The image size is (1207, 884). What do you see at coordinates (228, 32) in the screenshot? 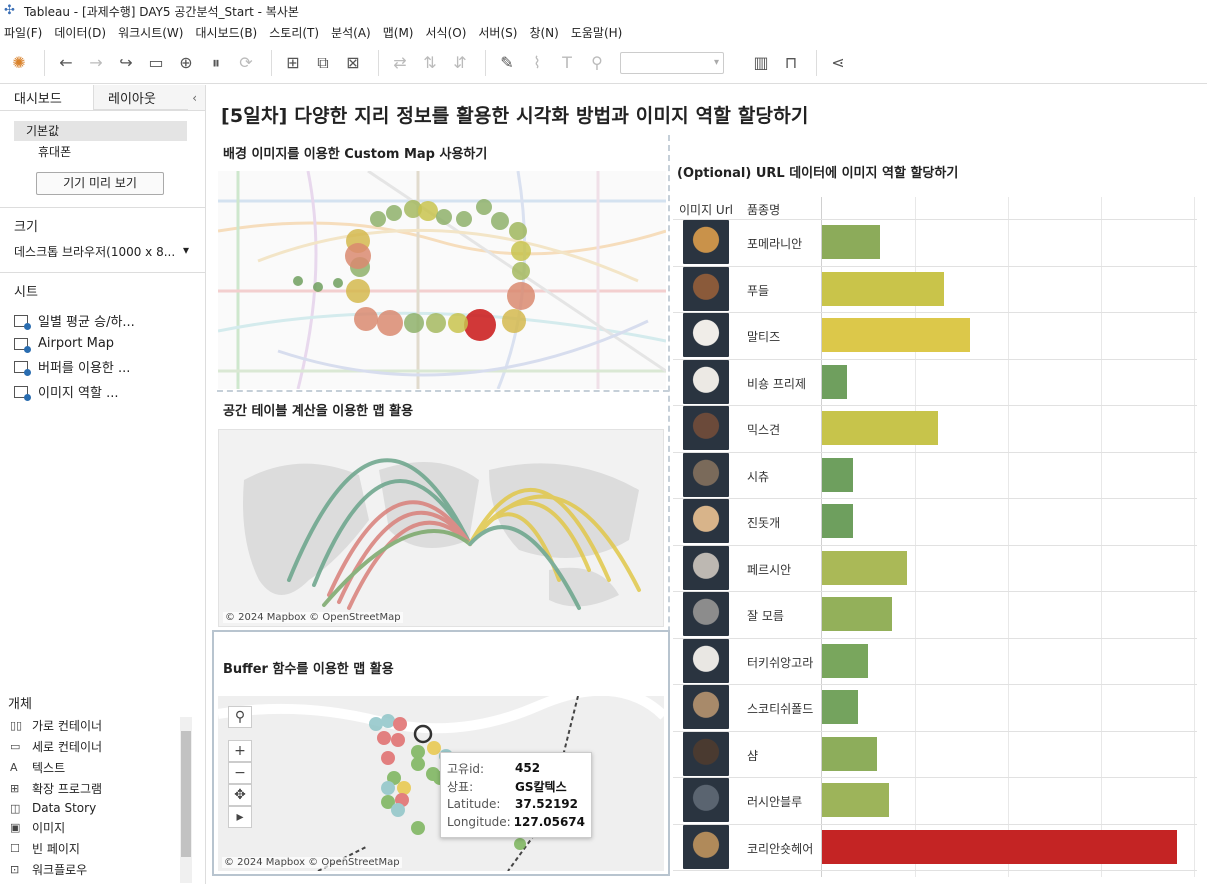
I see `menu-dashboard: 대시보드(B)` at bounding box center [228, 32].